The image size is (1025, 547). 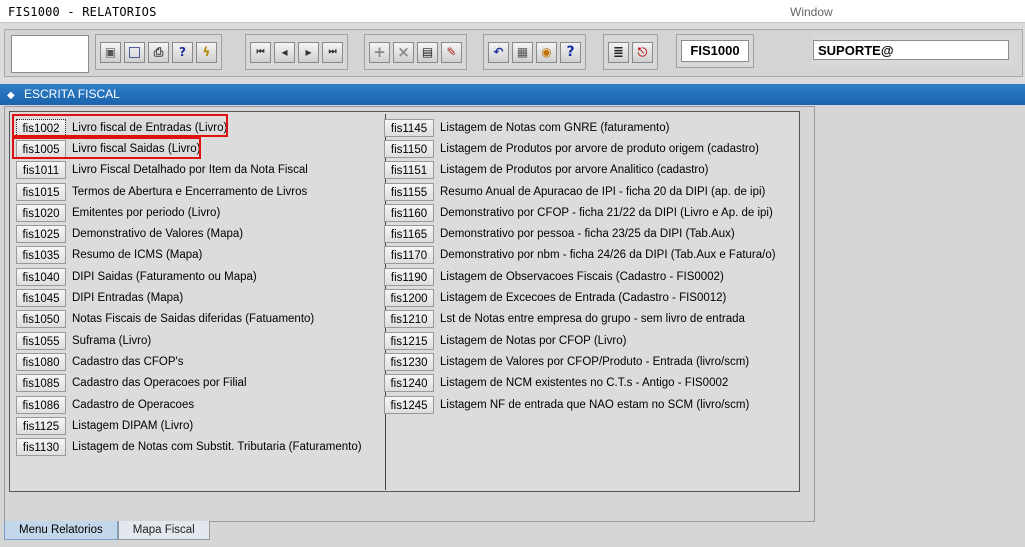 What do you see at coordinates (41, 191) in the screenshot?
I see `report-button-fis1015: fis1015` at bounding box center [41, 191].